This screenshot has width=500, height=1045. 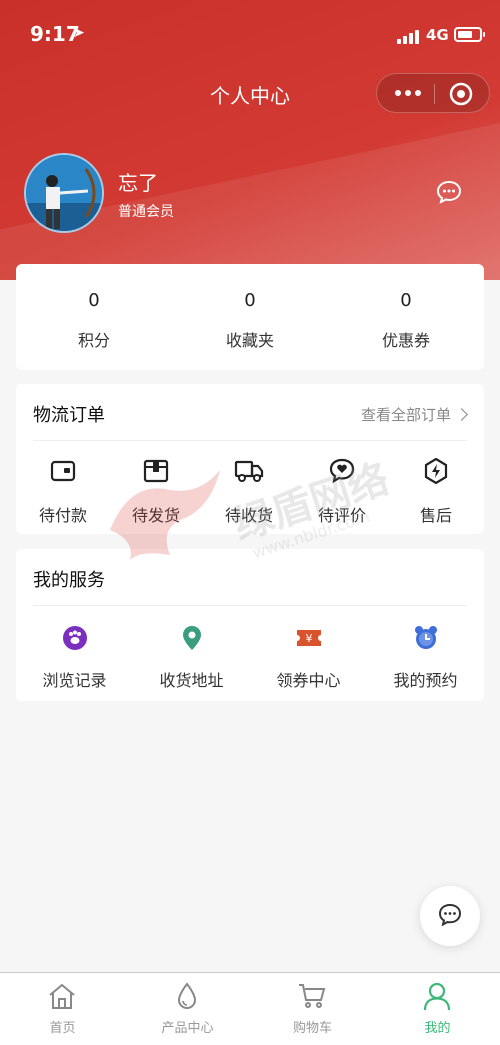 What do you see at coordinates (461, 414) in the screenshot?
I see `chevron-right-icon` at bounding box center [461, 414].